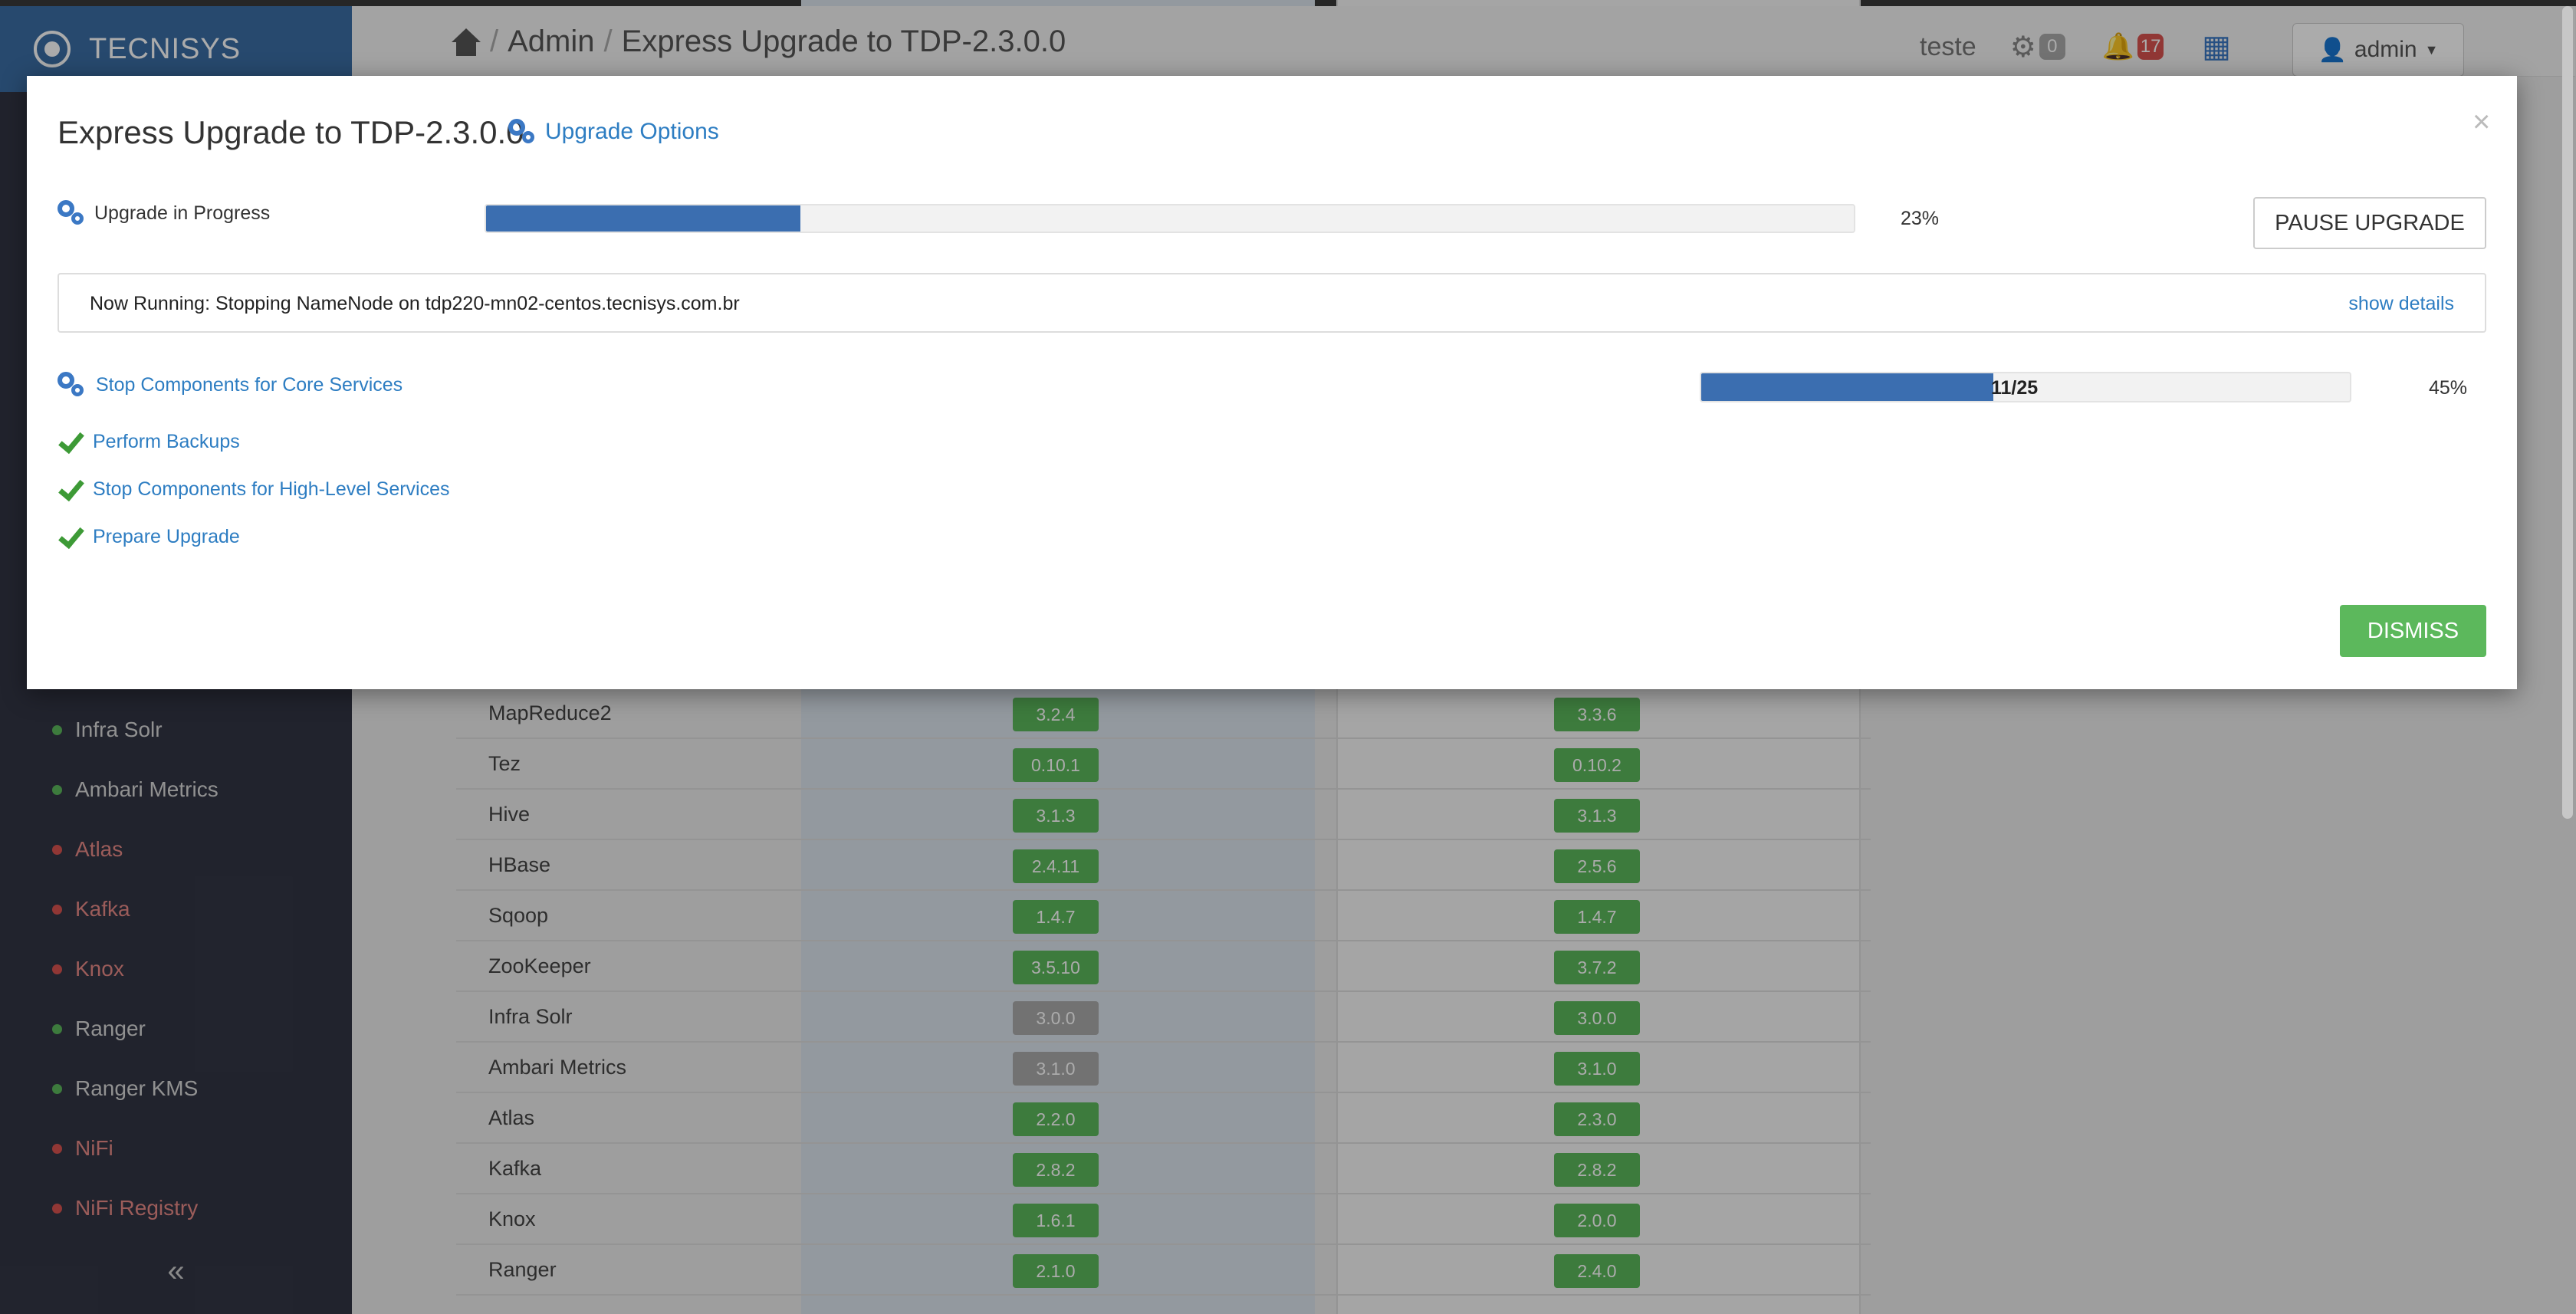 Image resolution: width=2576 pixels, height=1314 pixels. Describe the element at coordinates (1847, 387) in the screenshot. I see `task-progress-fill` at that location.